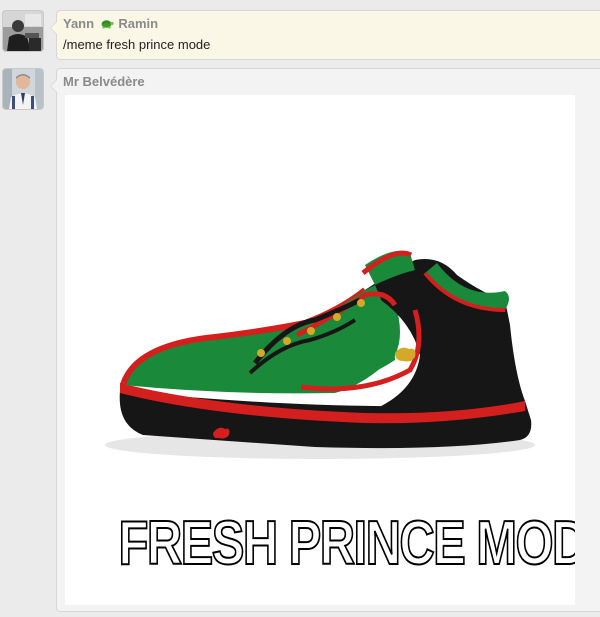  I want to click on author-name: Yann Ramin, so click(110, 23).